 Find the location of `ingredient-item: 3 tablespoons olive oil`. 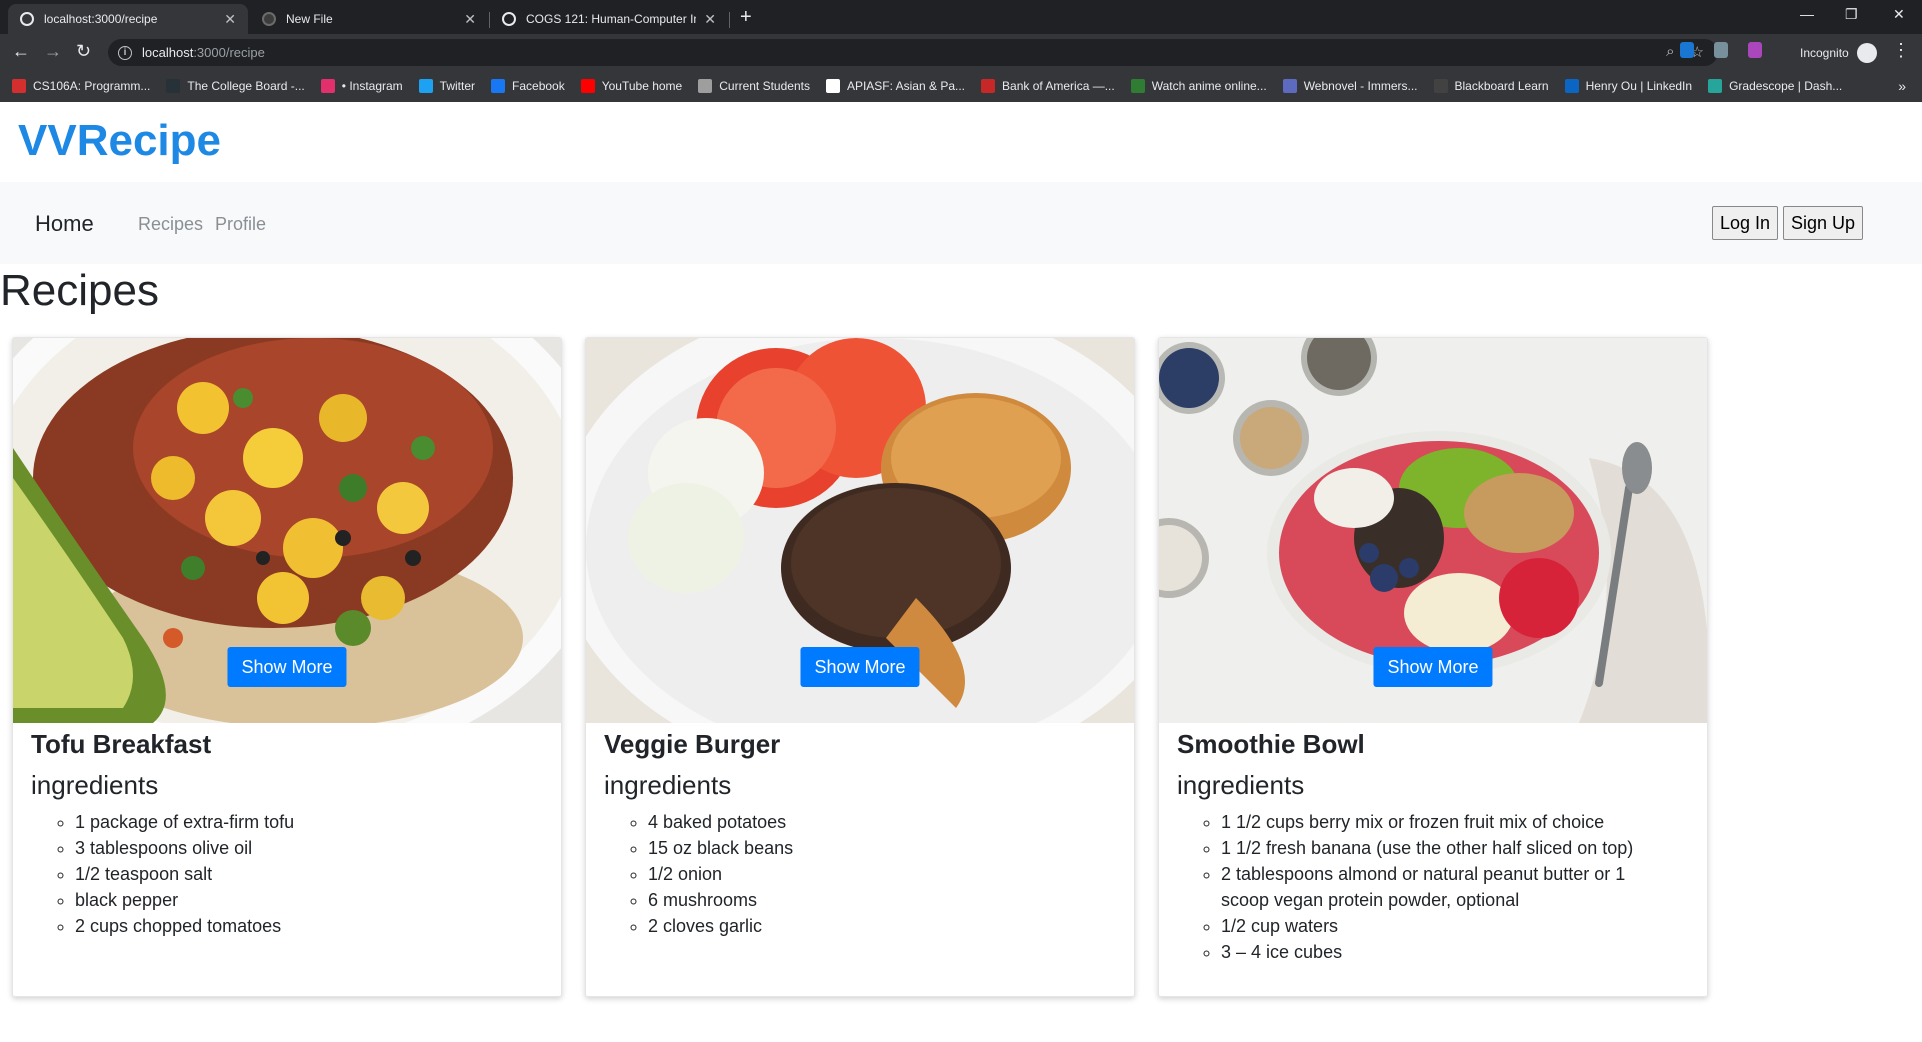

ingredient-item: 3 tablespoons olive oil is located at coordinates (303, 848).